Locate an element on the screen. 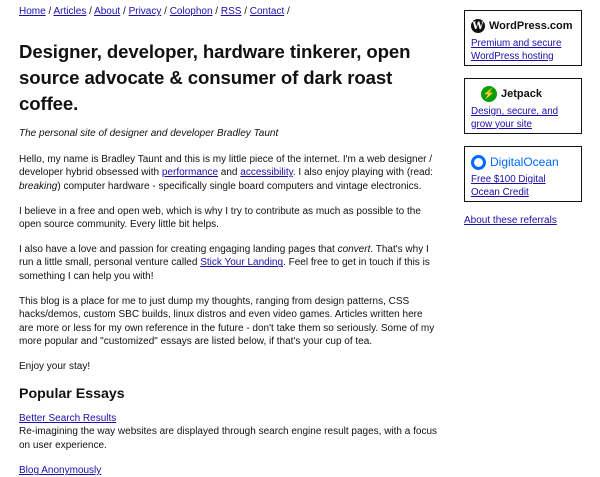  stick-your-landing-link: Stick Your Landing is located at coordinates (241, 262).